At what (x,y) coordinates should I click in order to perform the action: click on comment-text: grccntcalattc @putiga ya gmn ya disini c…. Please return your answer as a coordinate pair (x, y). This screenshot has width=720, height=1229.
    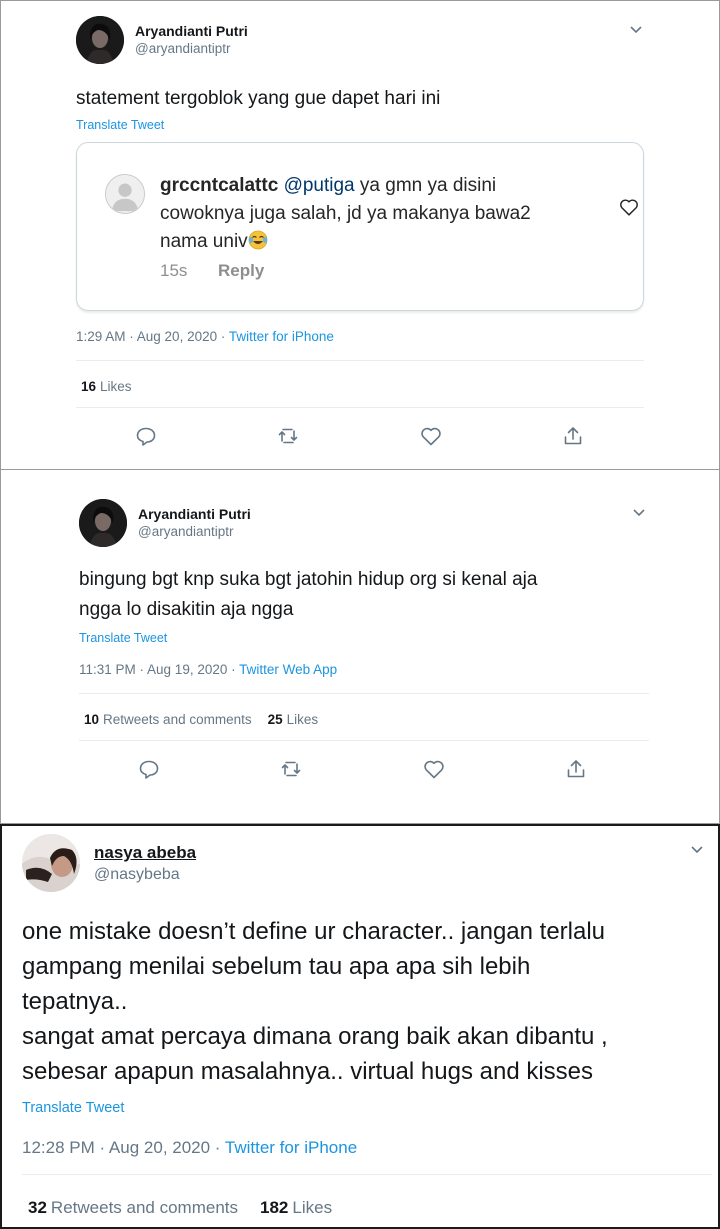
    Looking at the image, I should click on (360, 214).